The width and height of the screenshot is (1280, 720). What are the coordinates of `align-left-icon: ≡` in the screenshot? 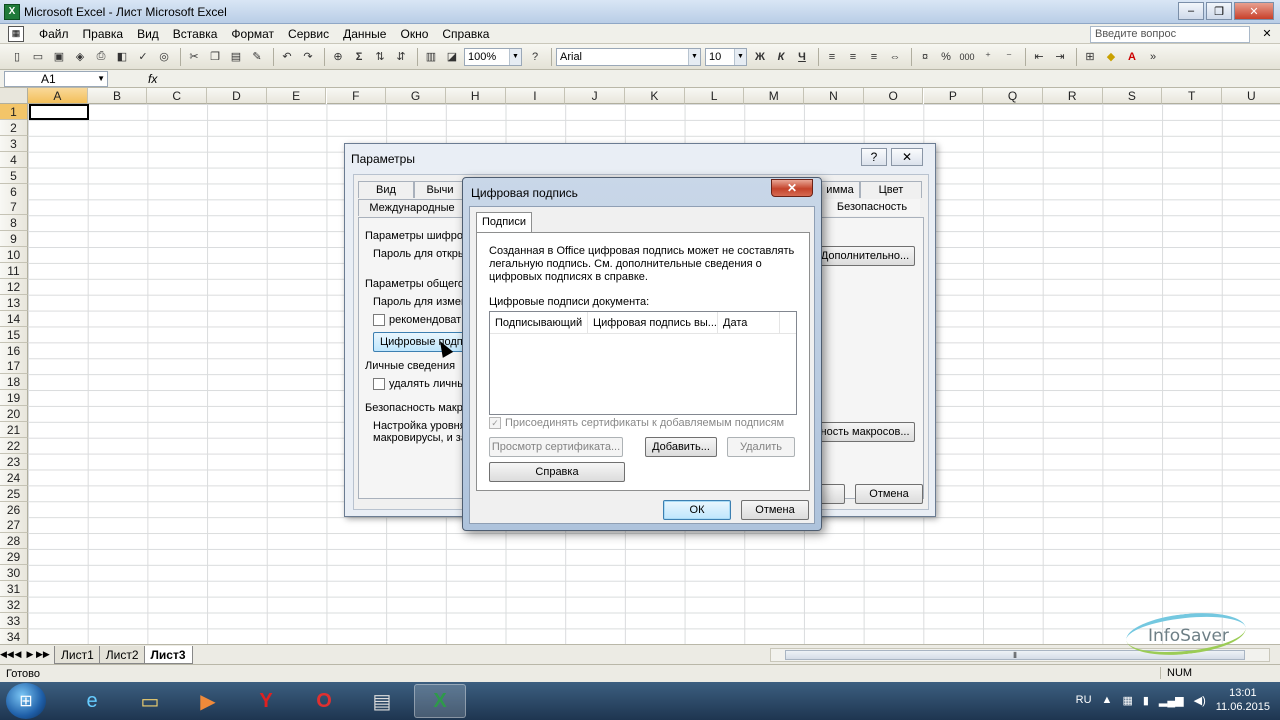 It's located at (832, 57).